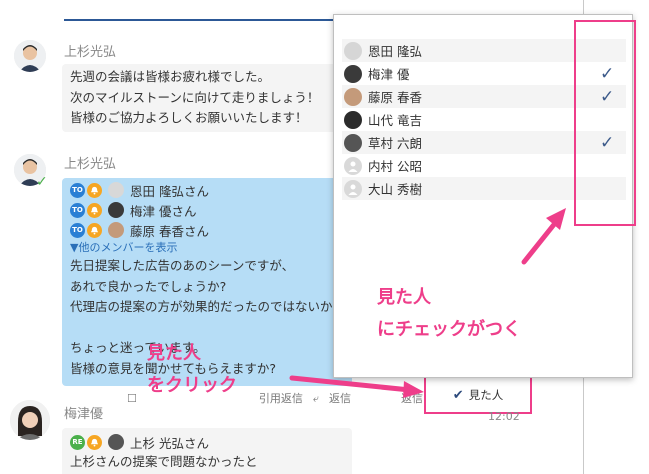  I want to click on arrow-right, so click(356, 386).